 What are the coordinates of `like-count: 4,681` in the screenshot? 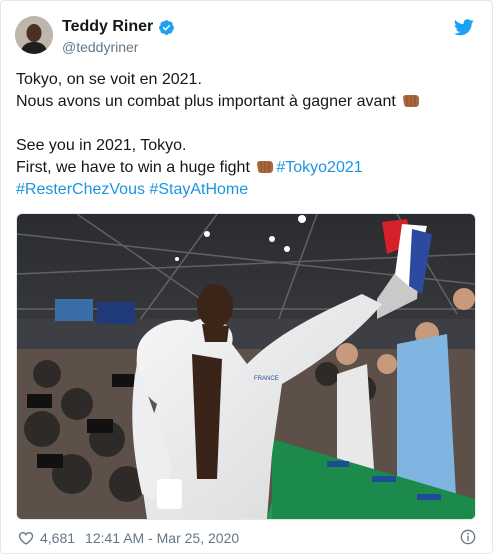 It's located at (57, 538).